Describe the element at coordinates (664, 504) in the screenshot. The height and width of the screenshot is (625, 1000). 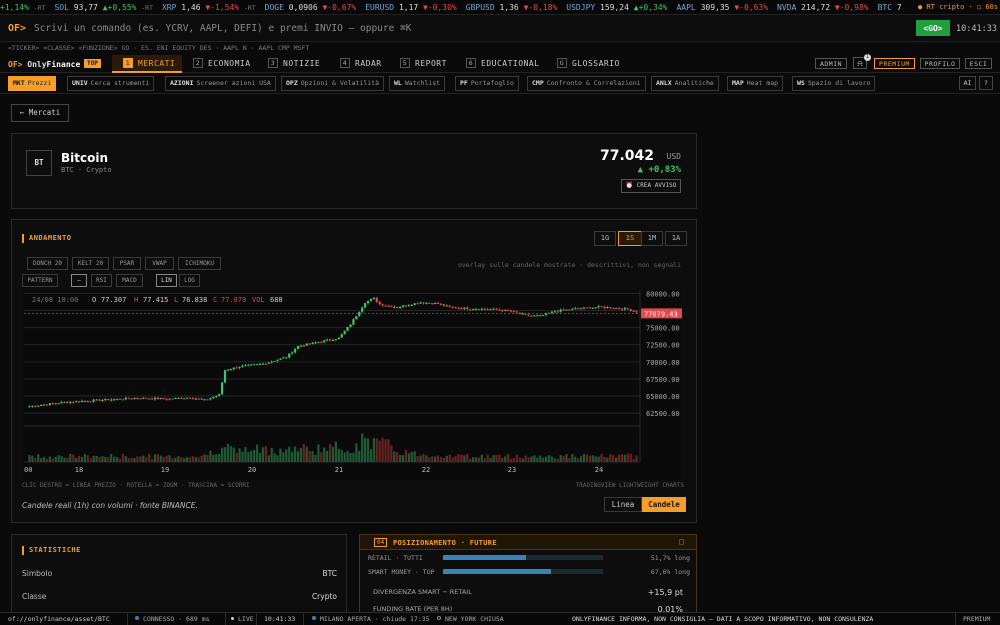
I see `mode-candles-button: Candele` at that location.